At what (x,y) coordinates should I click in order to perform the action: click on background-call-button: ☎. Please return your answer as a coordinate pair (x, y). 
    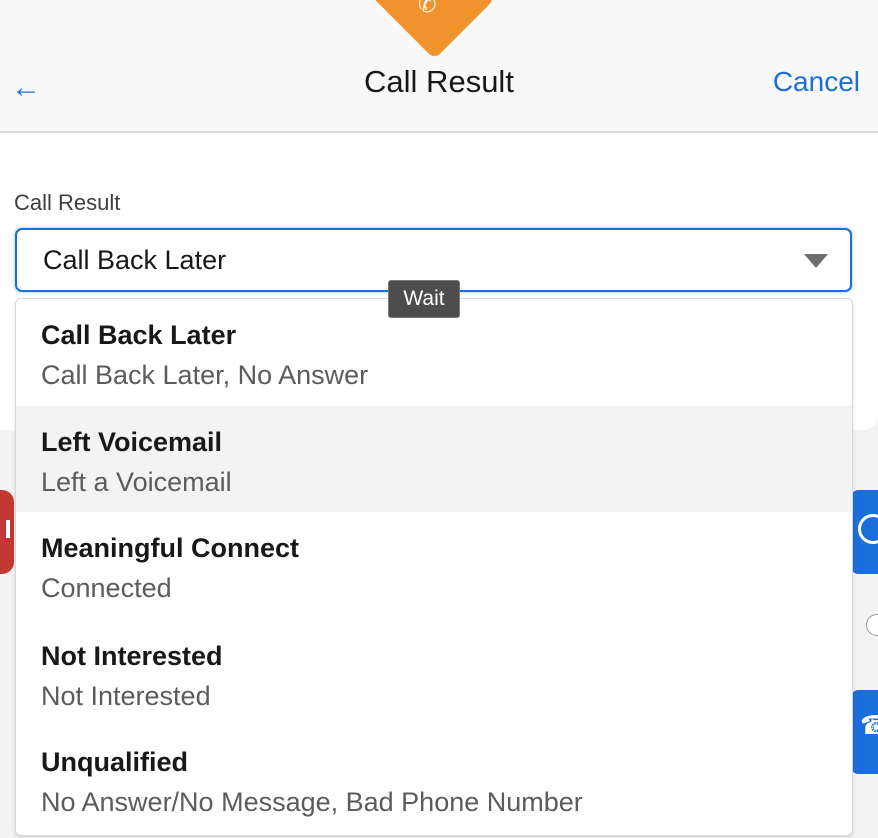
    Looking at the image, I should click on (865, 732).